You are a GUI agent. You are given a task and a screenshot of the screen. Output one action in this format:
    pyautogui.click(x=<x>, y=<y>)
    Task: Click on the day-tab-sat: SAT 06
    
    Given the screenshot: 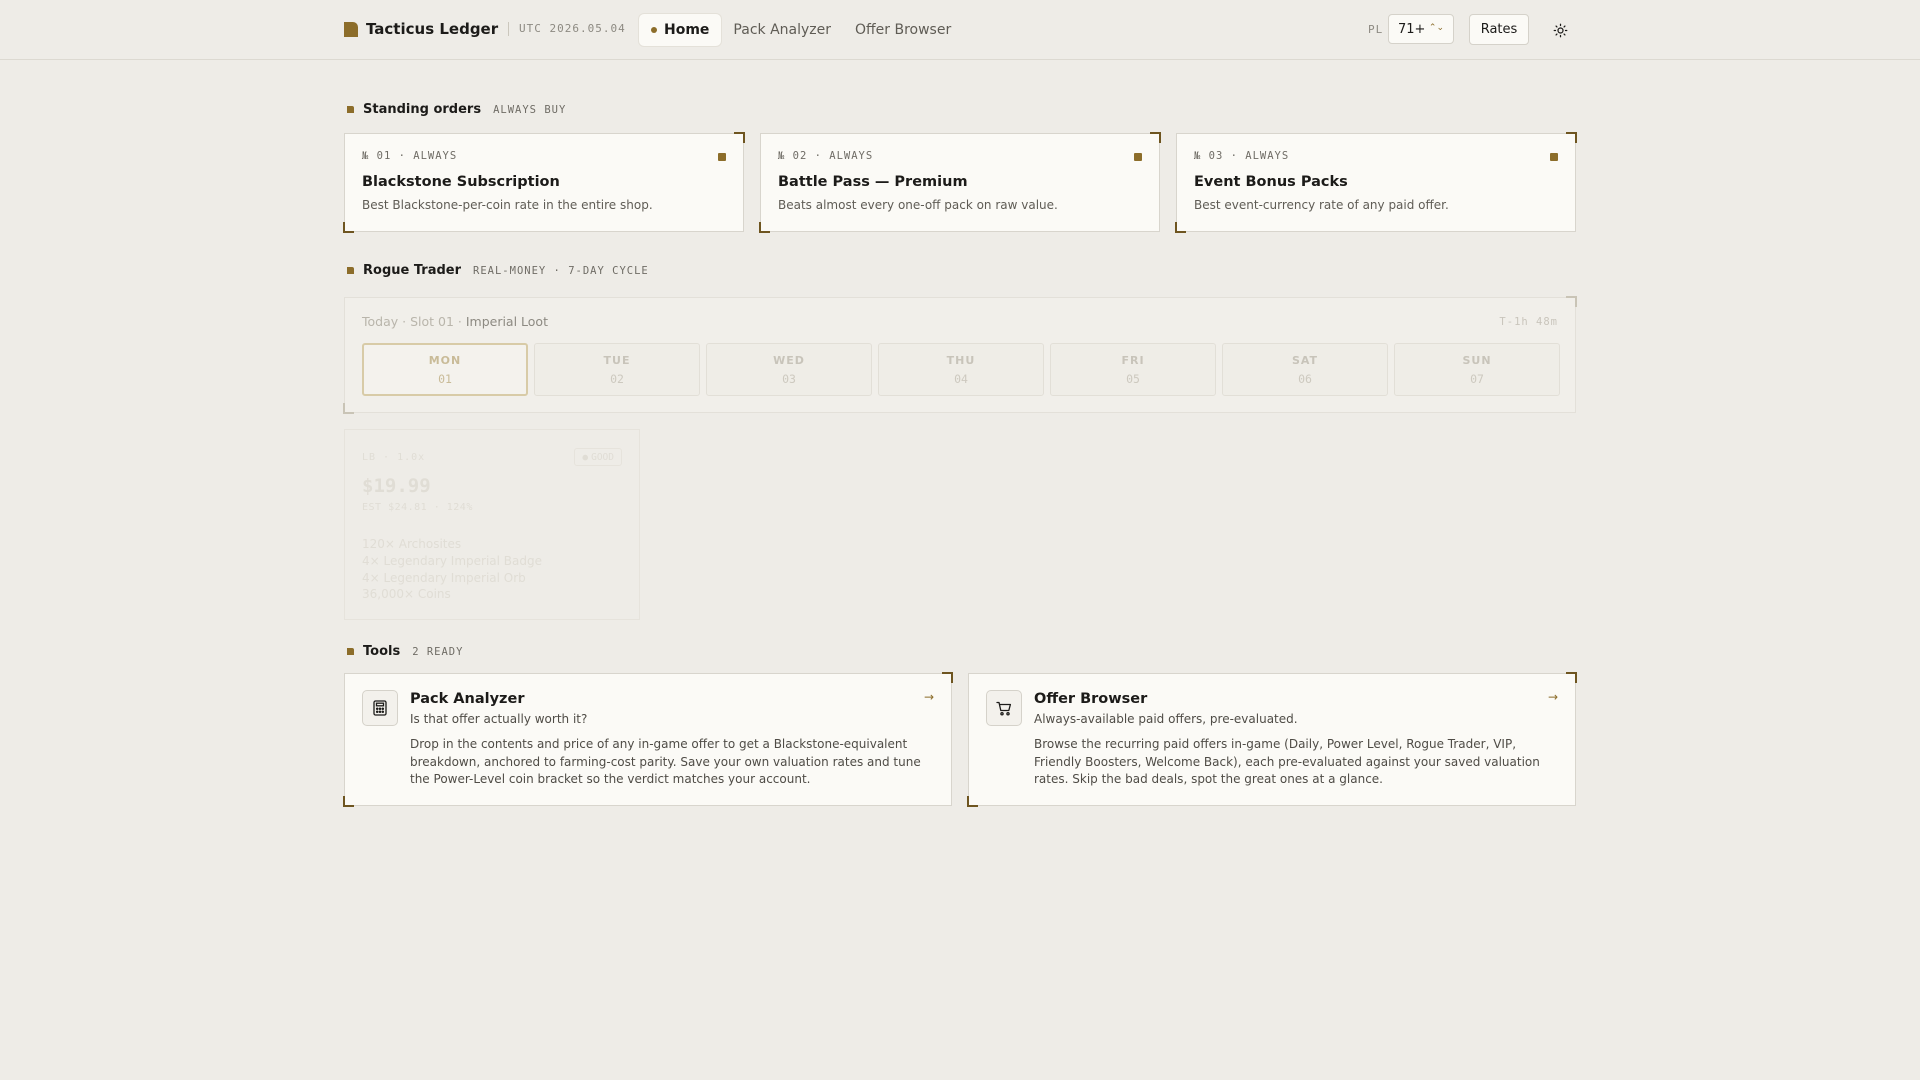 What is the action you would take?
    pyautogui.click(x=1305, y=369)
    